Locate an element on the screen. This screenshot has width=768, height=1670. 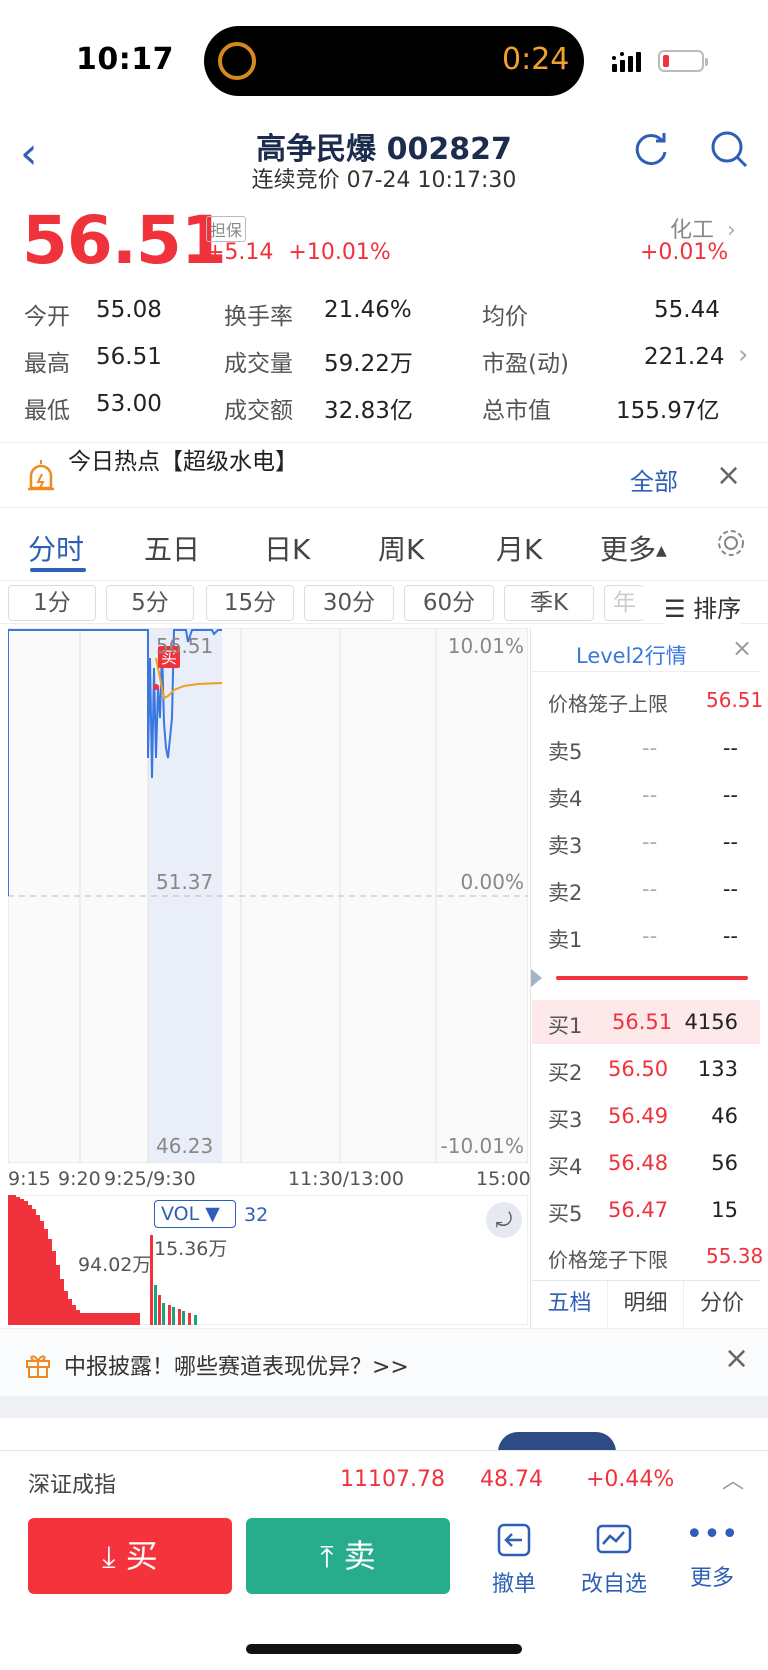
stat-value-pe: 221.24 is located at coordinates (684, 357).